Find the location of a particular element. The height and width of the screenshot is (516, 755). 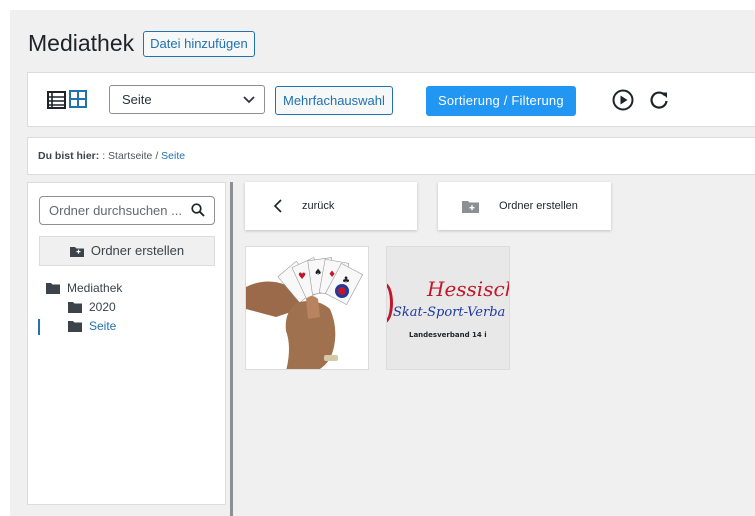

folder-tree: Mediathek 2020 Seite is located at coordinates (80, 307).